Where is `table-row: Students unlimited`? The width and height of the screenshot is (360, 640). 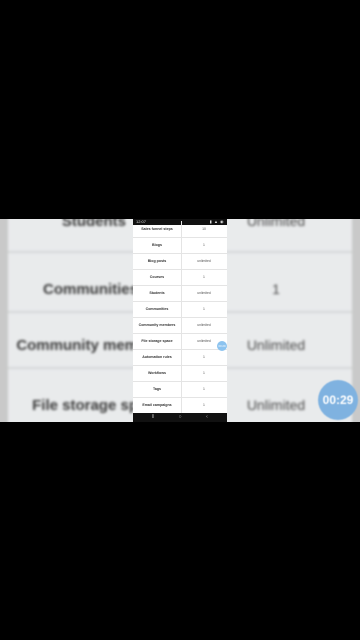
table-row: Students unlimited is located at coordinates (180, 293).